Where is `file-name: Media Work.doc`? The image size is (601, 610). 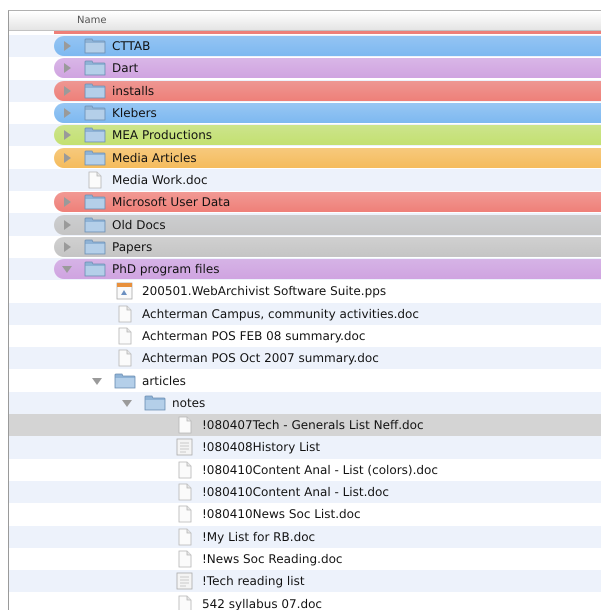 file-name: Media Work.doc is located at coordinates (160, 179).